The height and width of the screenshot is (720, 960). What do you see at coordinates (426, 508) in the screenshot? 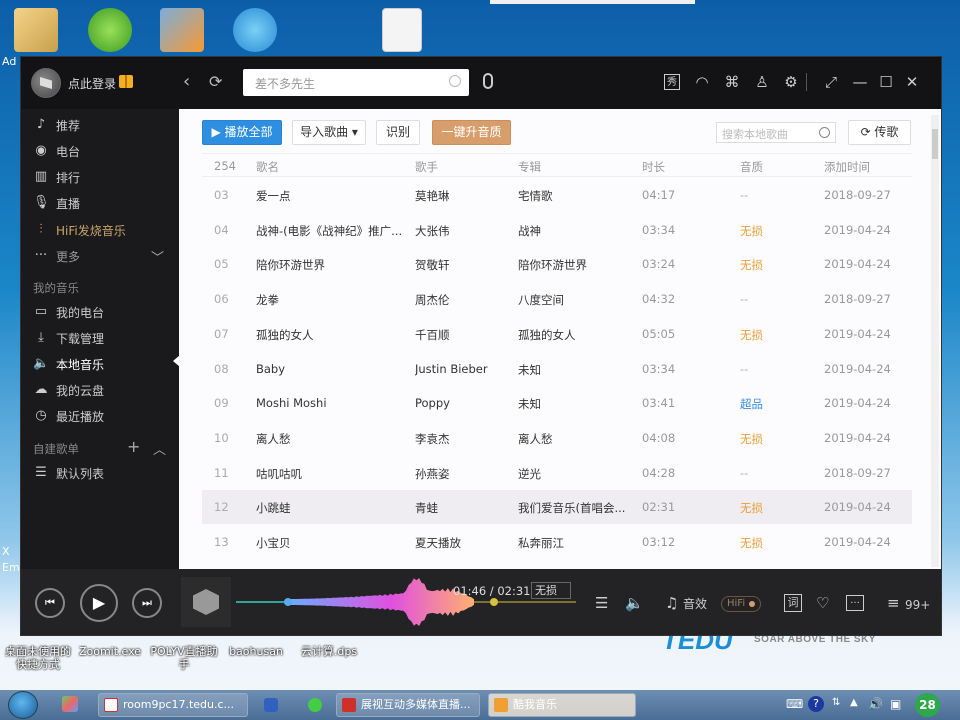
I see `song-artist: 青蛙` at bounding box center [426, 508].